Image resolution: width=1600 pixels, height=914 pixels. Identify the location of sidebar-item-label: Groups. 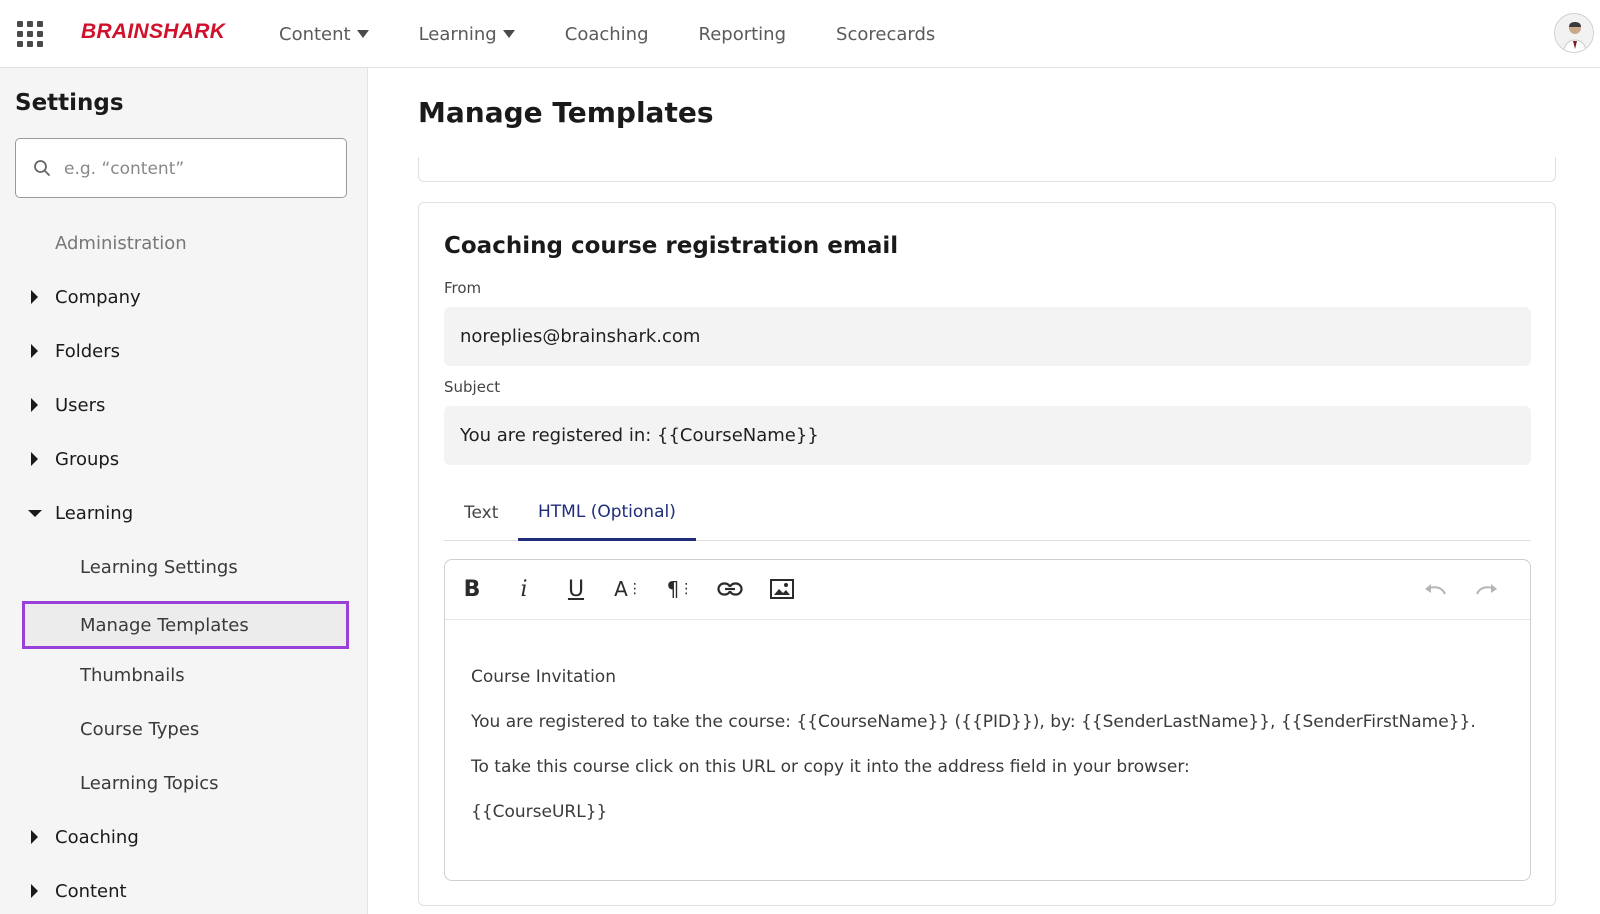
(87, 459).